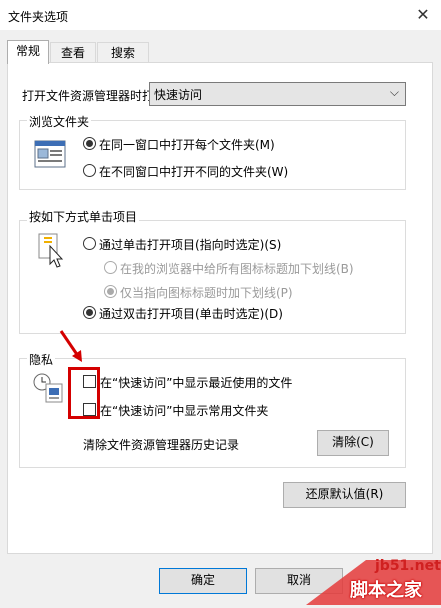 The height and width of the screenshot is (608, 441). Describe the element at coordinates (50, 155) in the screenshot. I see `folder-window-icon` at that location.